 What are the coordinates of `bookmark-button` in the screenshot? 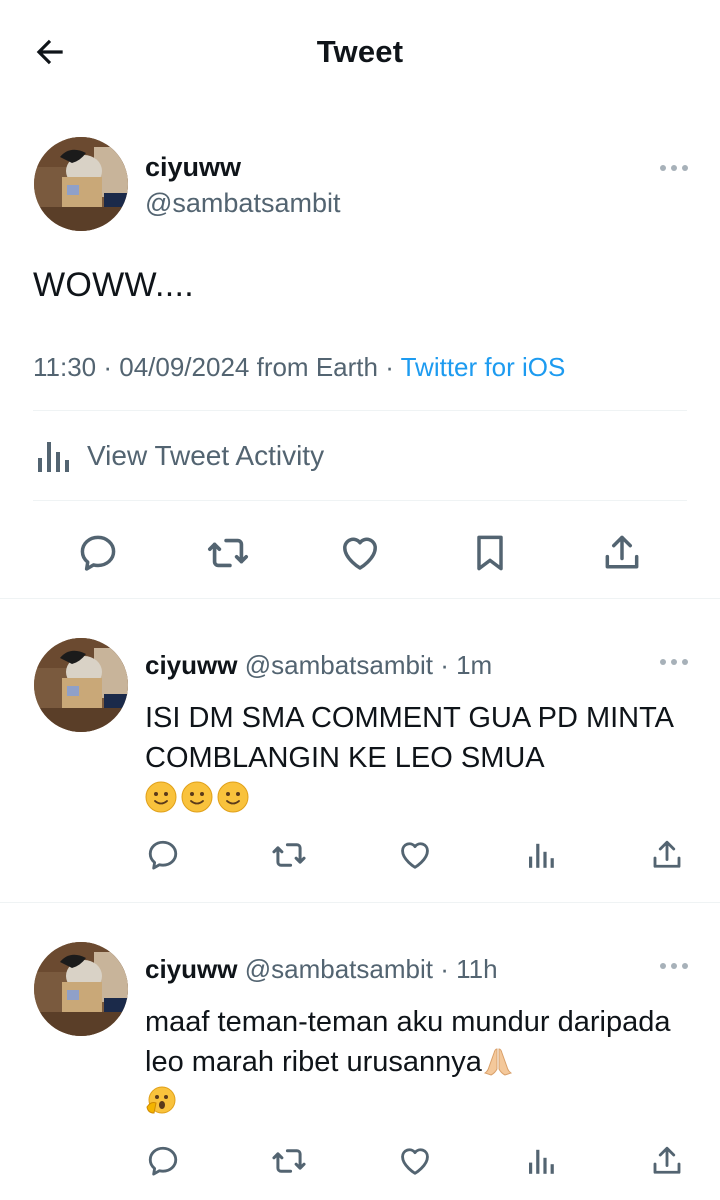 It's located at (490, 553).